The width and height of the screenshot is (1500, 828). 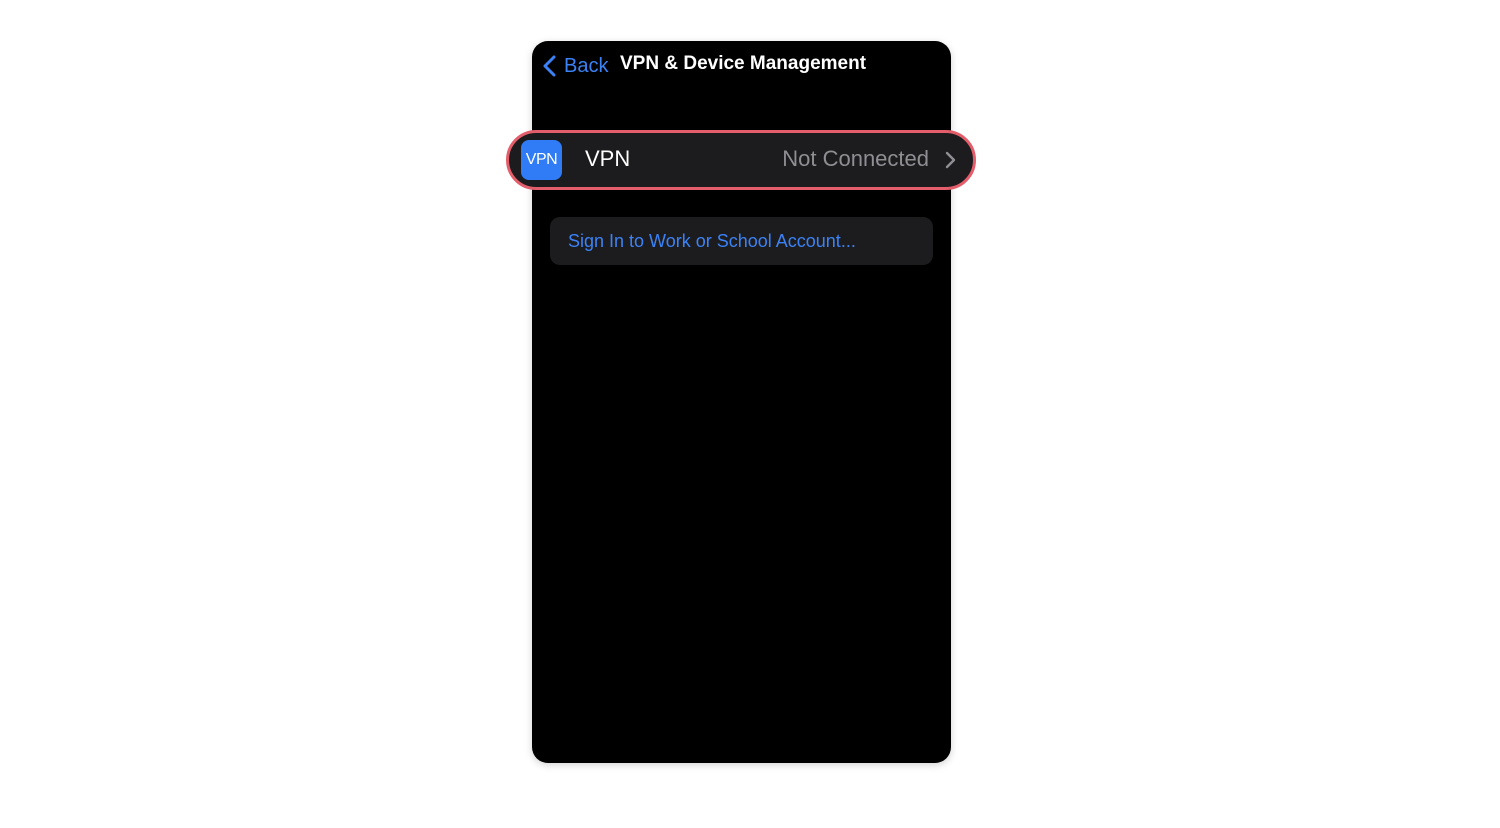 What do you see at coordinates (549, 66) in the screenshot?
I see `chevron-left-icon` at bounding box center [549, 66].